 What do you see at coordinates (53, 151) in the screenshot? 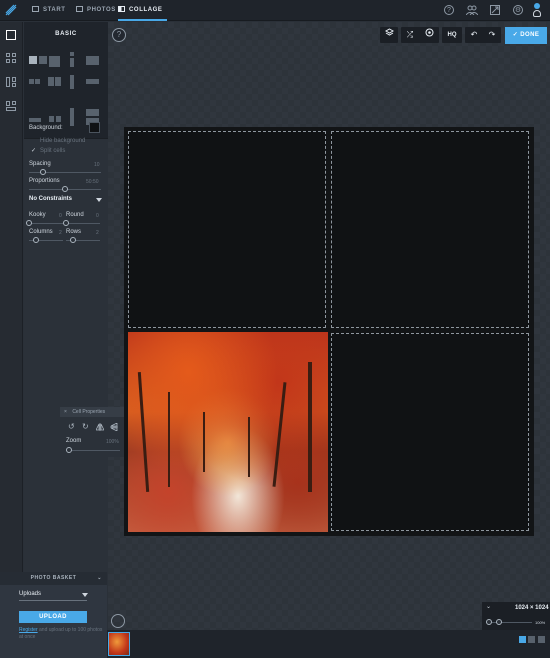
I see `split-cells-label: Split cells` at bounding box center [53, 151].